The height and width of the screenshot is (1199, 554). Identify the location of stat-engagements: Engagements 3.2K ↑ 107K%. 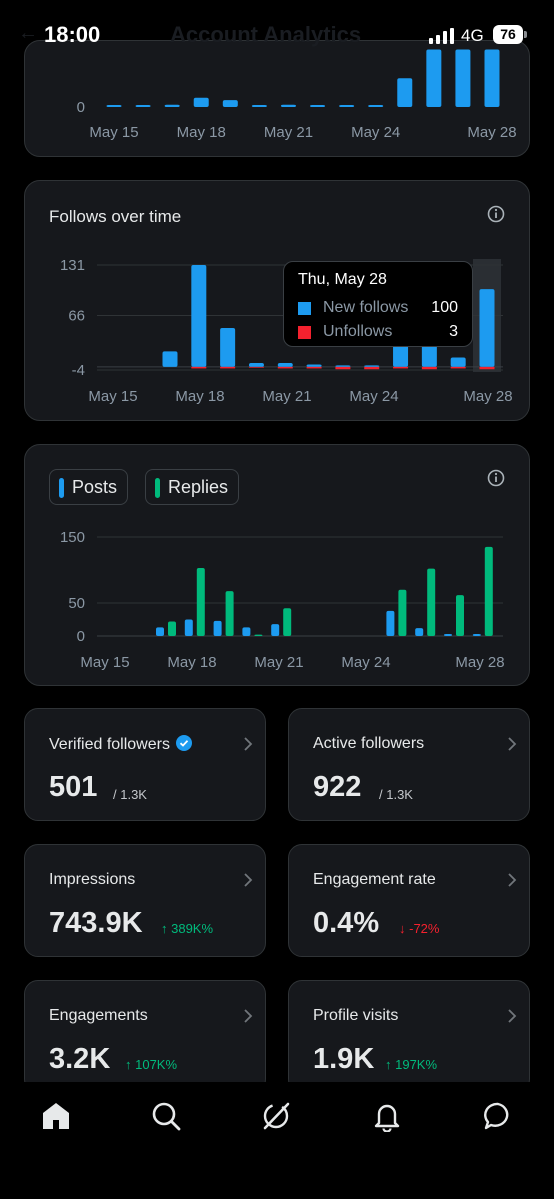
(145, 1036).